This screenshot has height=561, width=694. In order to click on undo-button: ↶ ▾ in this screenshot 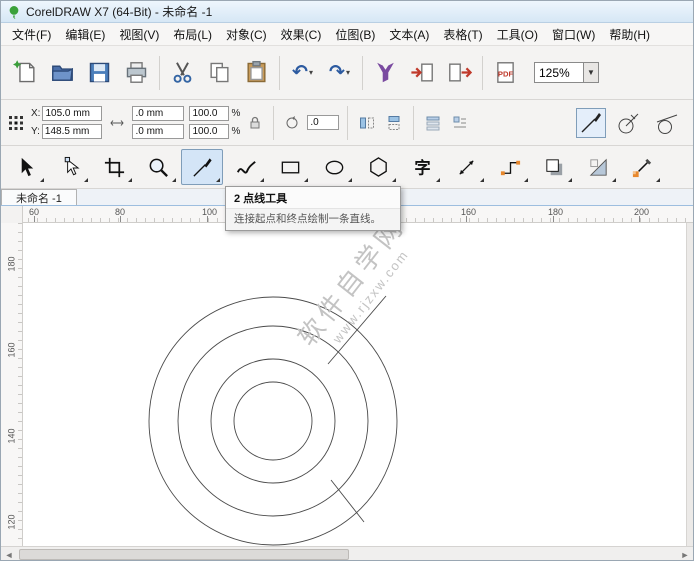, I will do `click(302, 73)`.